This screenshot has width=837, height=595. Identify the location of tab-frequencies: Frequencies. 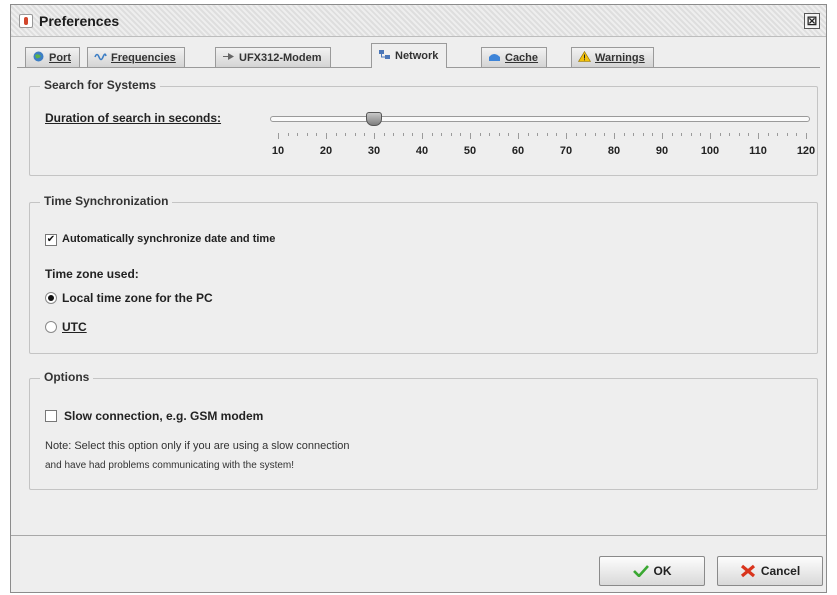
(136, 57).